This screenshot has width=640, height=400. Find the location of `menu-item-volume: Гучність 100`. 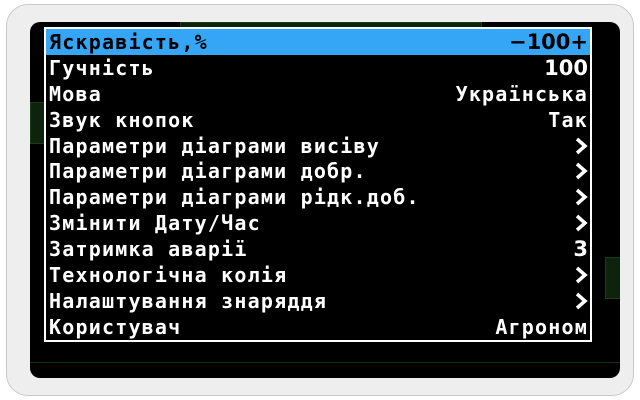

menu-item-volume: Гучність 100 is located at coordinates (318, 68).